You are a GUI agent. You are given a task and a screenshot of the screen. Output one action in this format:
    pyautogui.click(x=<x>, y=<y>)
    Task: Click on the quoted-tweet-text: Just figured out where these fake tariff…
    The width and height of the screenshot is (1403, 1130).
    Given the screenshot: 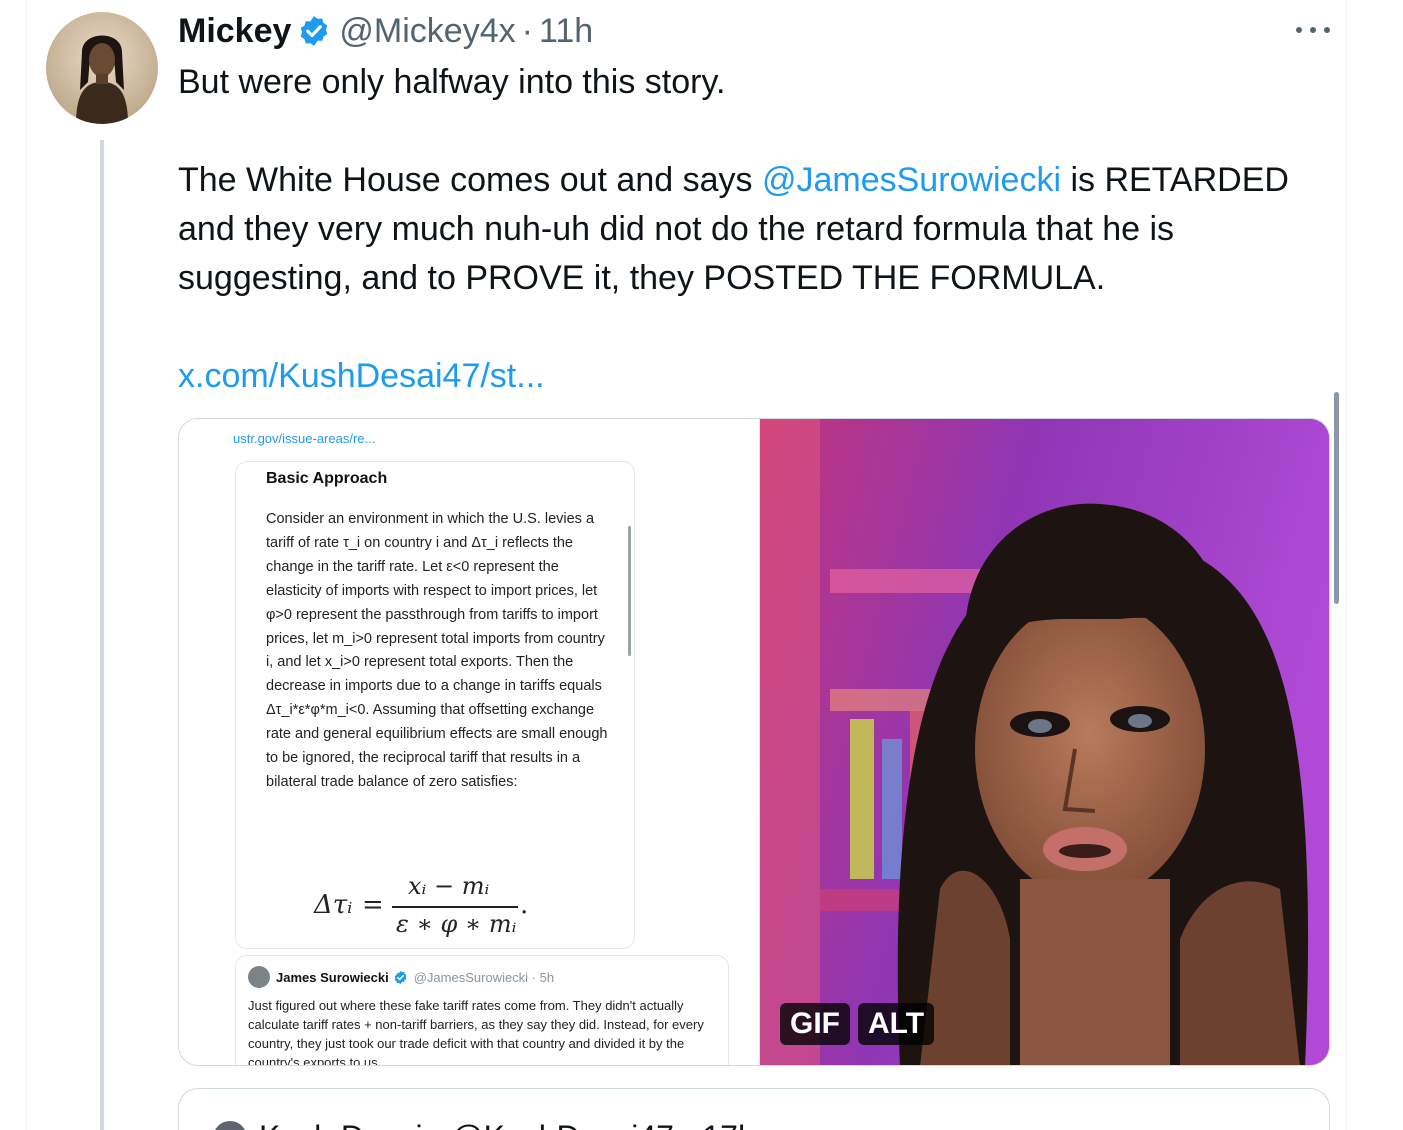 What is the action you would take?
    pyautogui.click(x=476, y=1032)
    